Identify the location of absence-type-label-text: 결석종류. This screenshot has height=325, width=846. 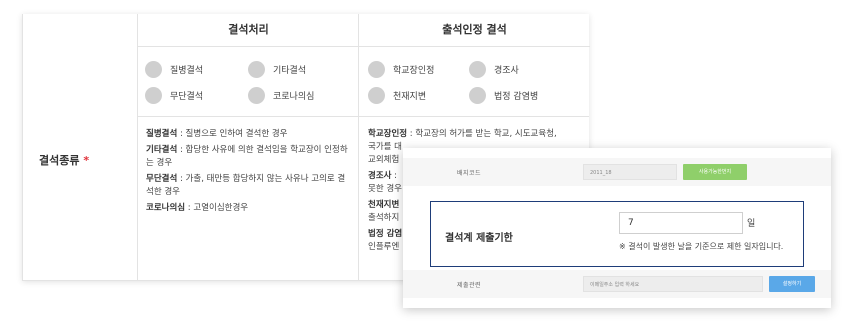
(59, 160).